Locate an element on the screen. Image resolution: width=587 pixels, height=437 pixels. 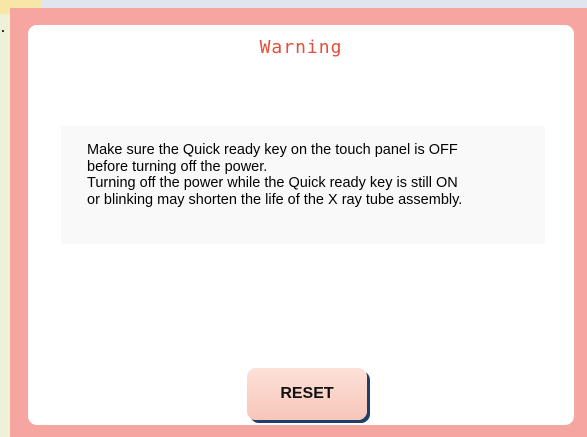
dialog-title: Warning is located at coordinates (301, 47).